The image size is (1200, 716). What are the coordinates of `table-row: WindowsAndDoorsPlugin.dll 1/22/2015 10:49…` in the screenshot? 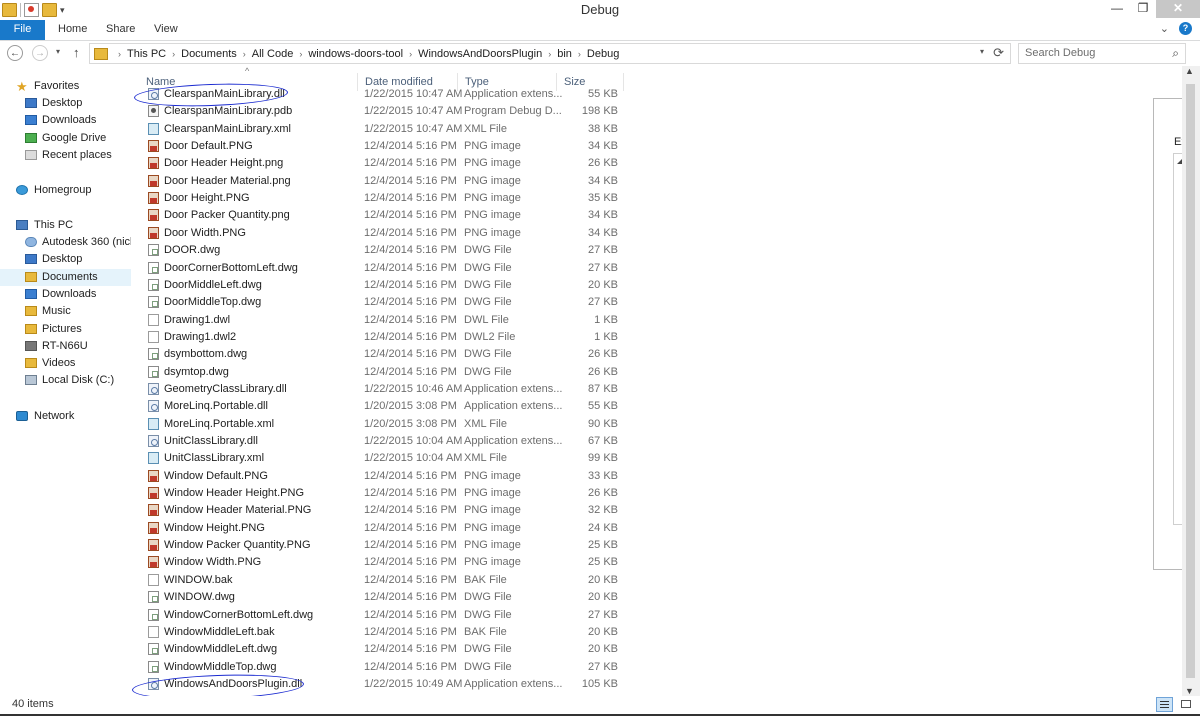 It's located at (384, 684).